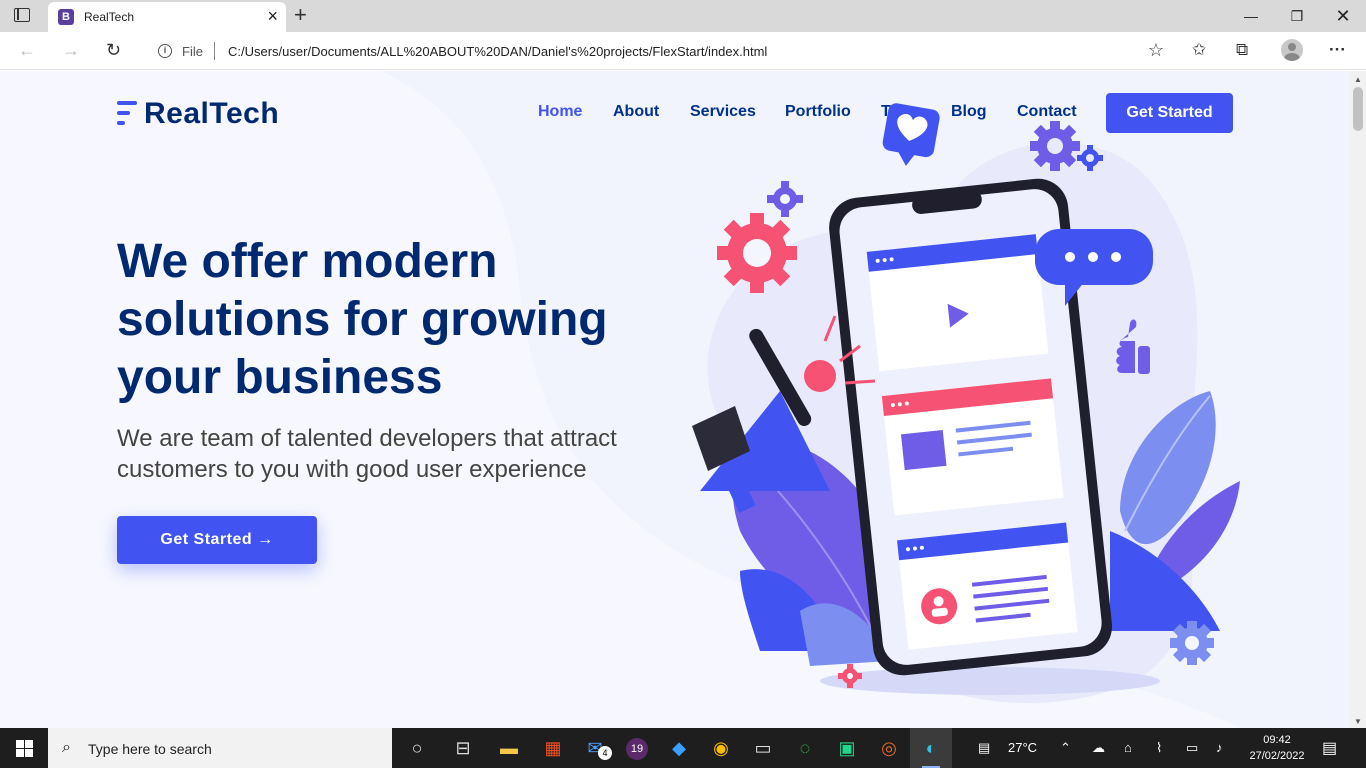  I want to click on tab-favicon-icon: B, so click(66, 17).